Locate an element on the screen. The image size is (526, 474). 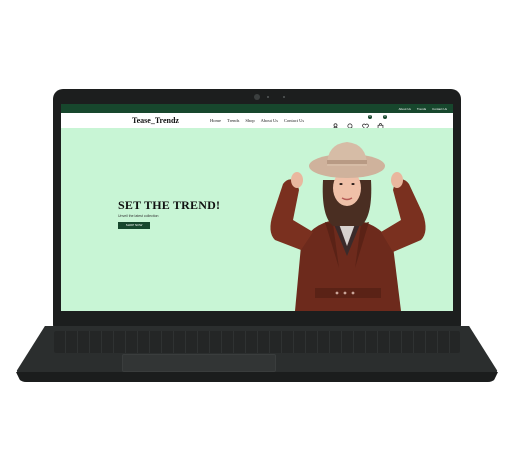
top-links: About Us Trends Contact Us is located at coordinates (423, 108).